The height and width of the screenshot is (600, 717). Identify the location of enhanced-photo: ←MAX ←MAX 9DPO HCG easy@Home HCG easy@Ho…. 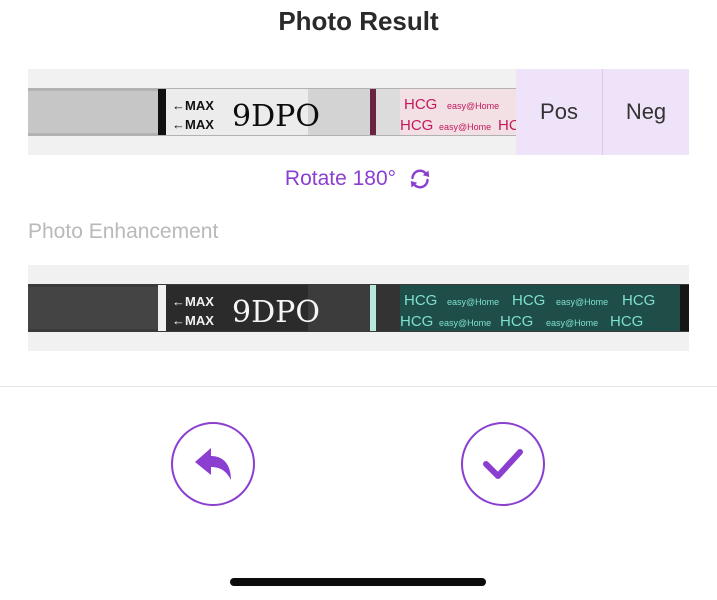
(358, 308).